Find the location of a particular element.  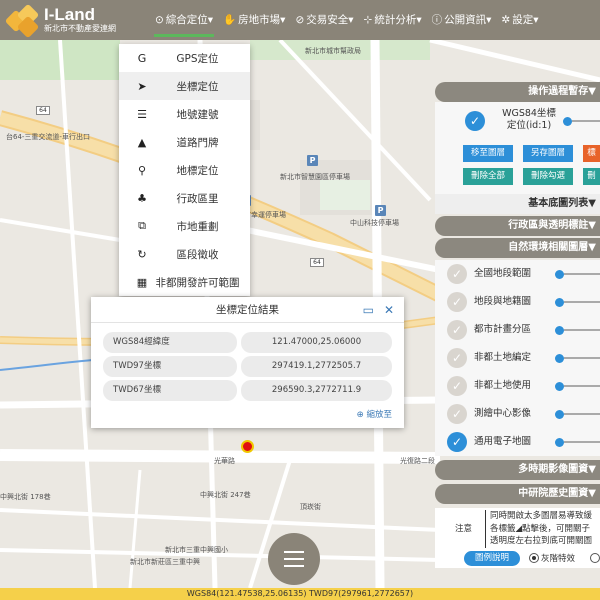

delete-all-button: 刪除全部 is located at coordinates (488, 176).